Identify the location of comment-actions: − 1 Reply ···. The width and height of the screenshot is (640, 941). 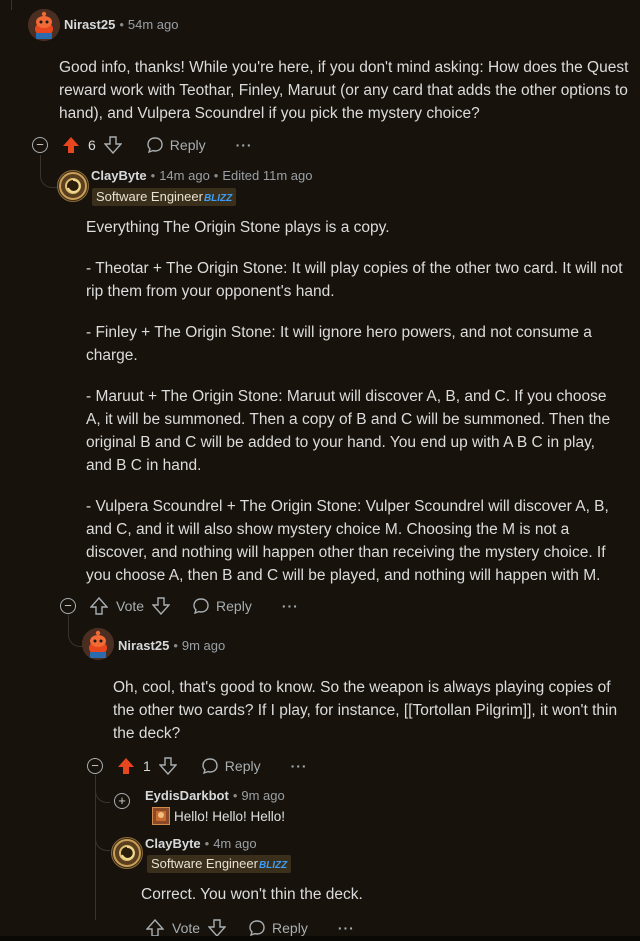
(197, 766).